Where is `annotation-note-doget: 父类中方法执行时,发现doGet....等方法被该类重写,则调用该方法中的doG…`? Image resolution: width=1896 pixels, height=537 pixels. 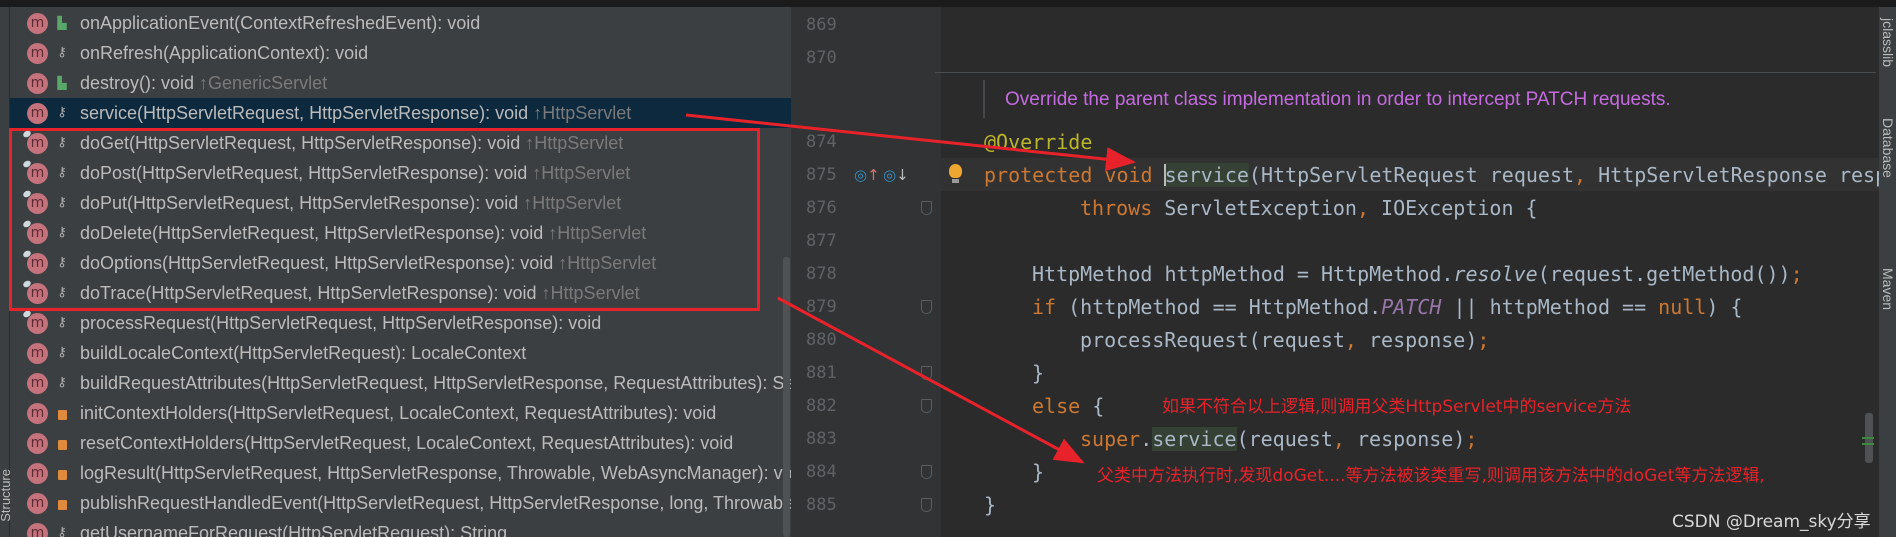
annotation-note-doget: 父类中方法执行时,发现doGet....等方法被该类重写,则调用该方法中的doG… is located at coordinates (1431, 476).